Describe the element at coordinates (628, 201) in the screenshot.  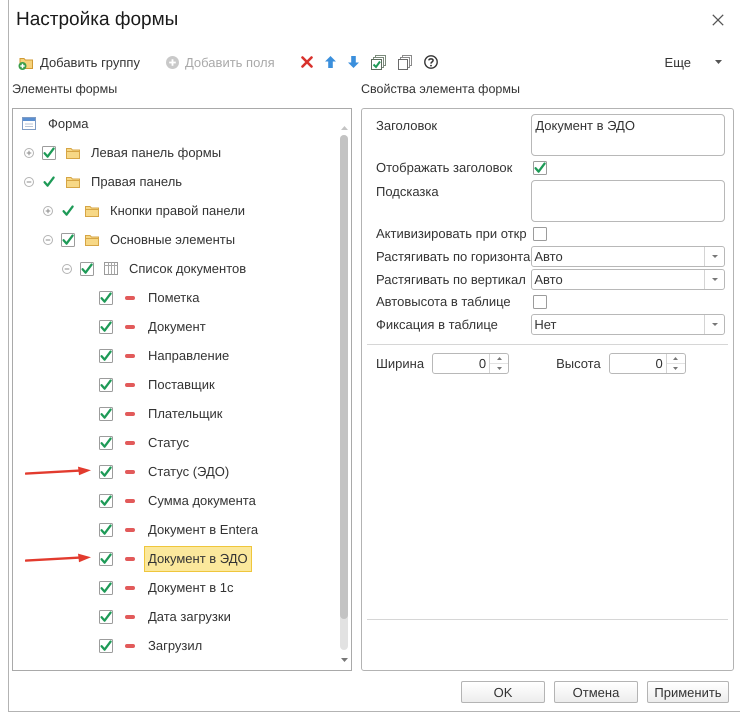
I see `text-area` at that location.